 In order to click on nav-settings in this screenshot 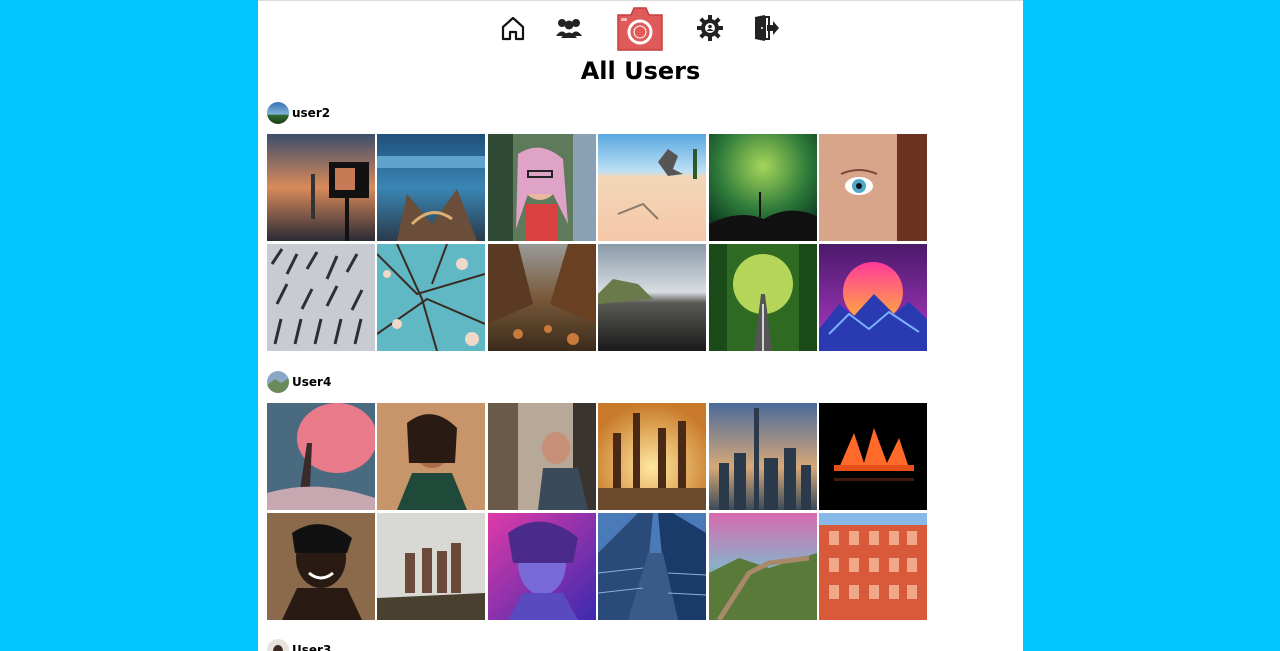, I will do `click(710, 28)`.